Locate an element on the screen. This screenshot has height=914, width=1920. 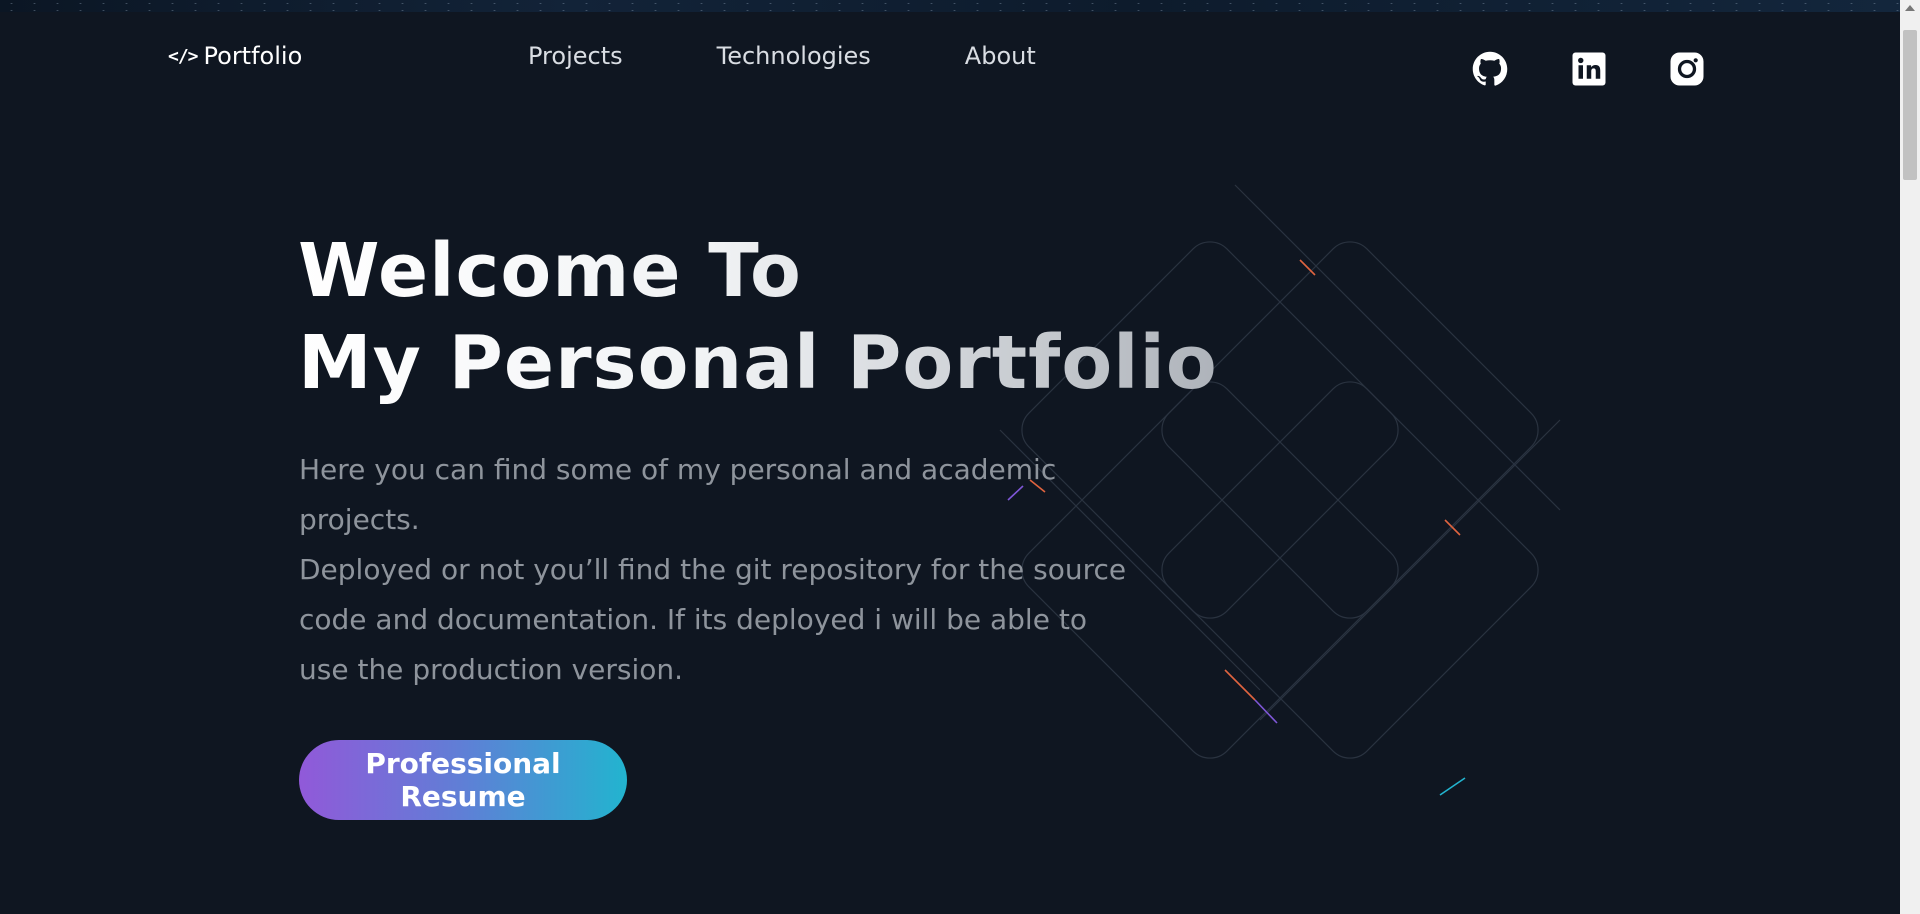
nav-links: Projects Technologies About is located at coordinates (782, 56).